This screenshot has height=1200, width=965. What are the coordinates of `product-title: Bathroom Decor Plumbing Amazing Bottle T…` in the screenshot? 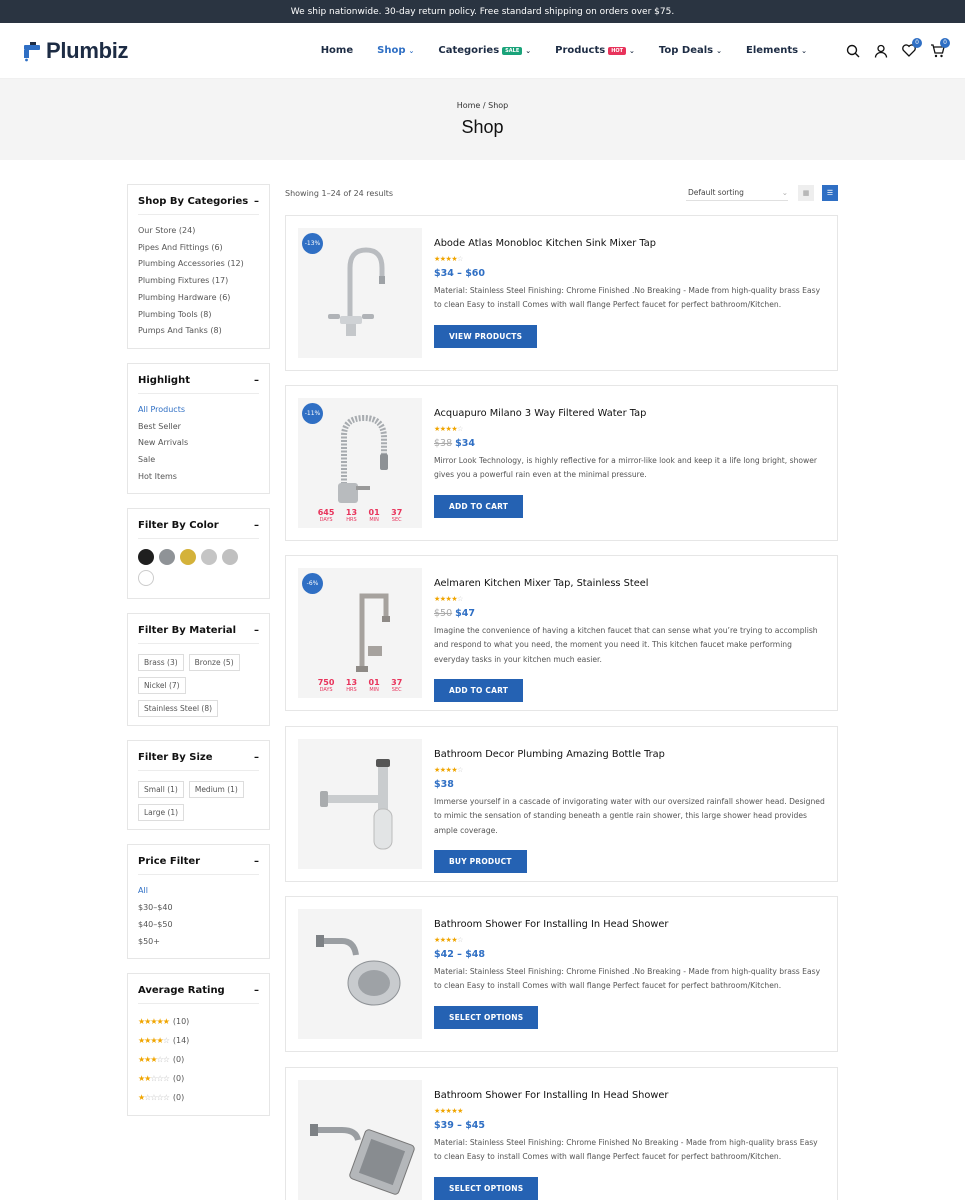 It's located at (630, 754).